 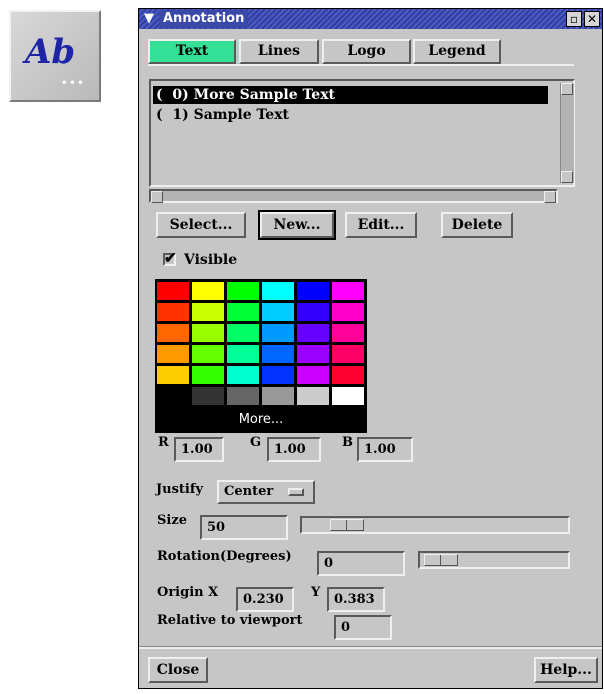 I want to click on origin-x-label: Origin X, so click(x=188, y=592).